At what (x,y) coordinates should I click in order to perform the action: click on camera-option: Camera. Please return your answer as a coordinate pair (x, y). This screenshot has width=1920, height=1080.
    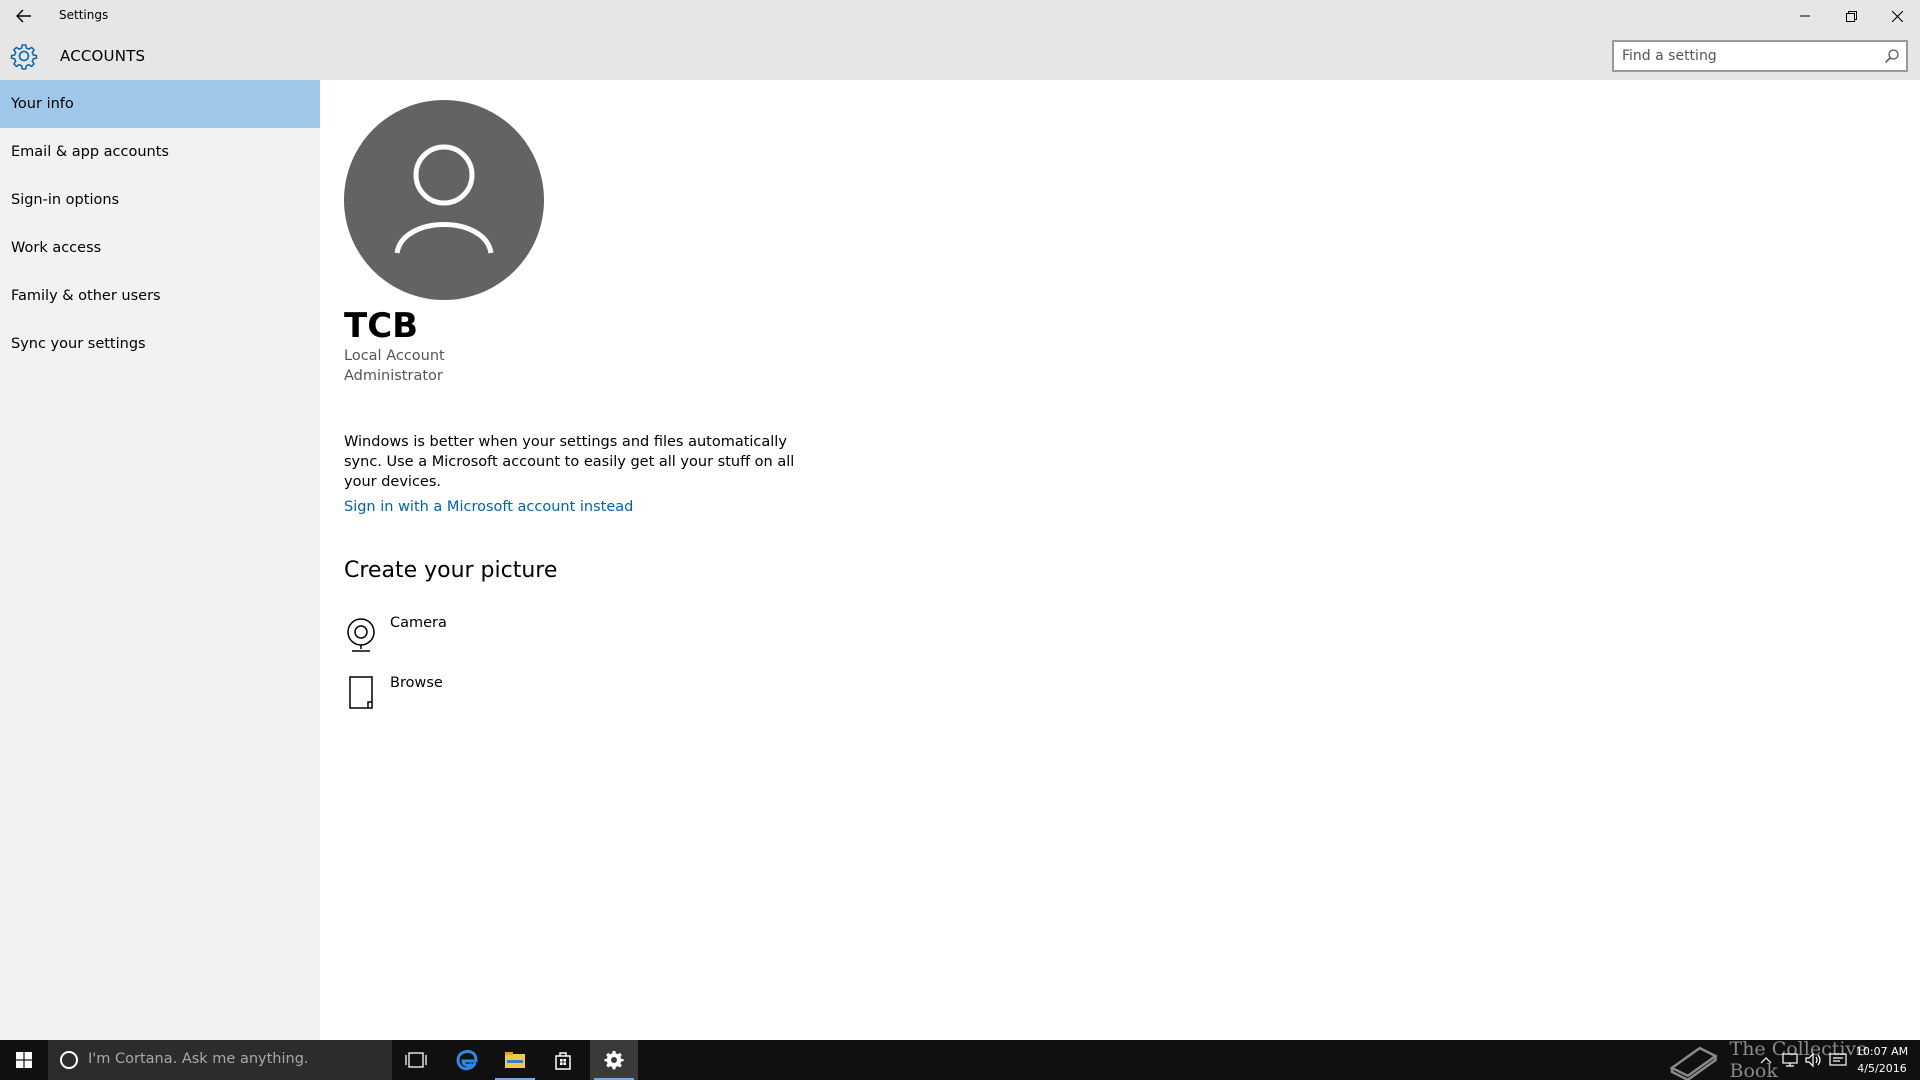
    Looking at the image, I should click on (444, 637).